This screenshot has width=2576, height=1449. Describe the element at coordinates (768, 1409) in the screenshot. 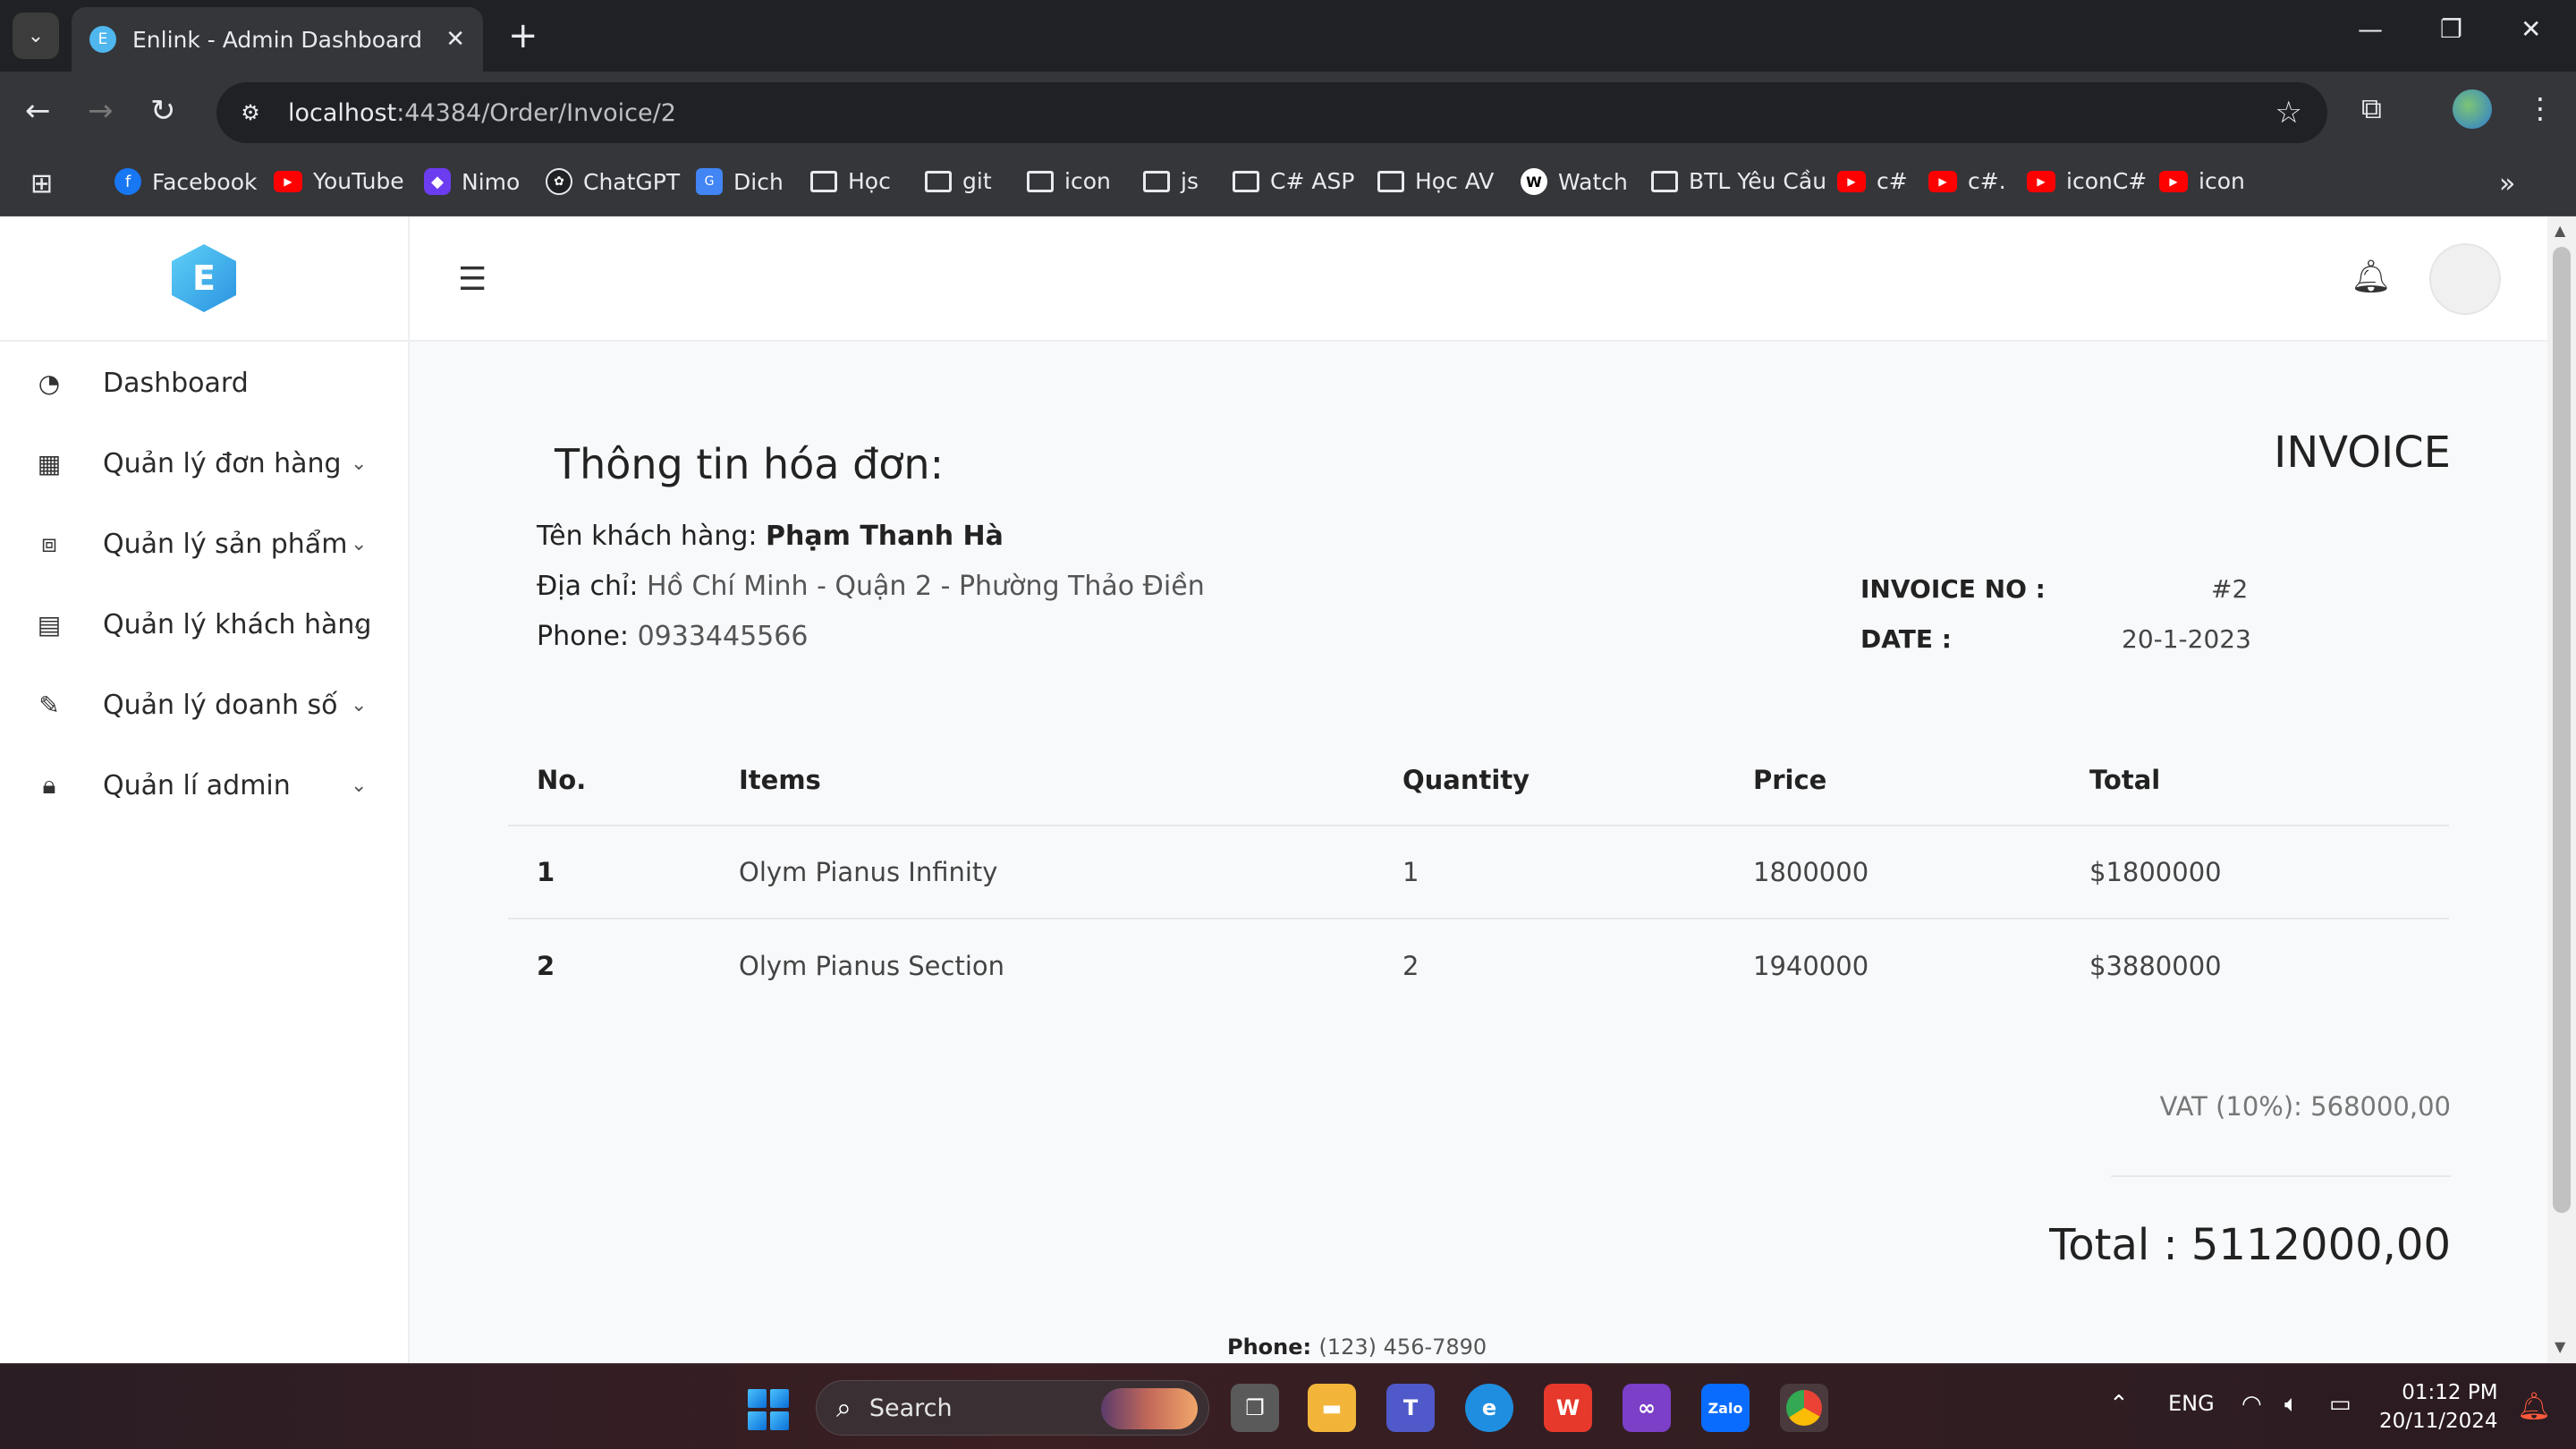

I see `windows-start-icon` at that location.